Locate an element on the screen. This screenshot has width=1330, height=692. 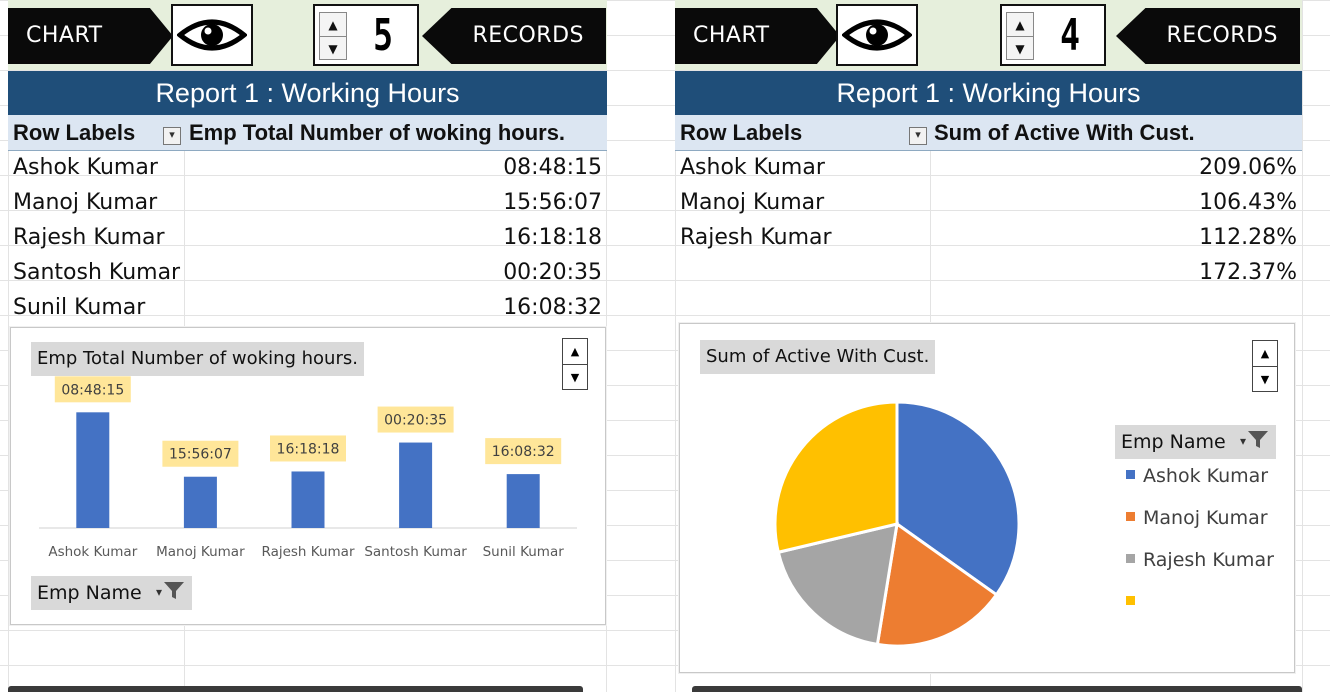
pivot-row: Manoj Kumar 15:56:07 is located at coordinates (307, 202).